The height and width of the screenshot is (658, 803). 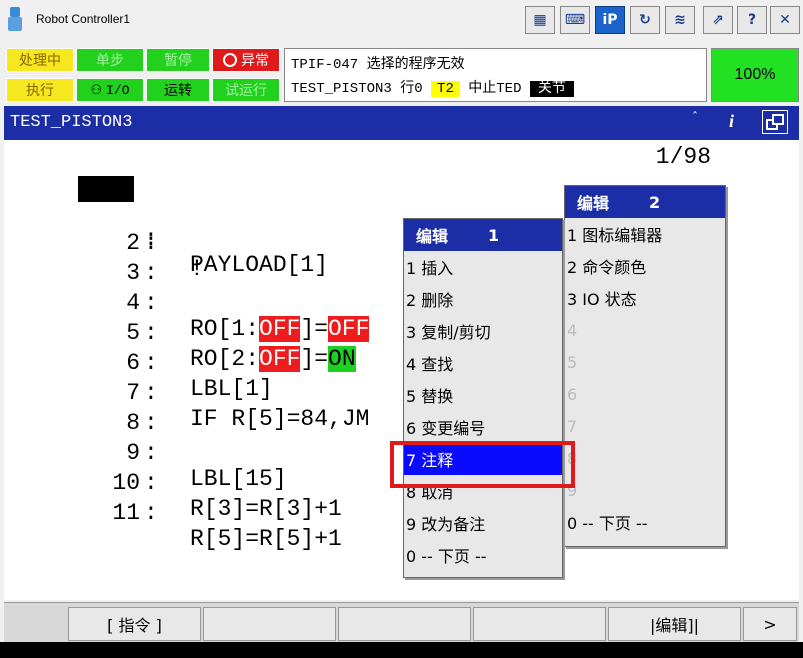 What do you see at coordinates (645, 202) in the screenshot?
I see `menu2-header: 编辑 2` at bounding box center [645, 202].